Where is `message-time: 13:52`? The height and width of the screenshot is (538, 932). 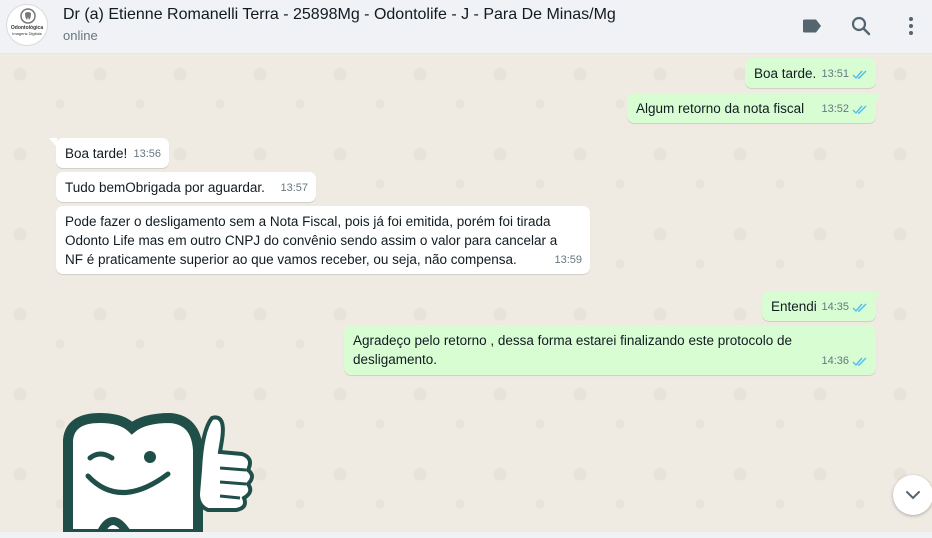
message-time: 13:52 is located at coordinates (835, 109).